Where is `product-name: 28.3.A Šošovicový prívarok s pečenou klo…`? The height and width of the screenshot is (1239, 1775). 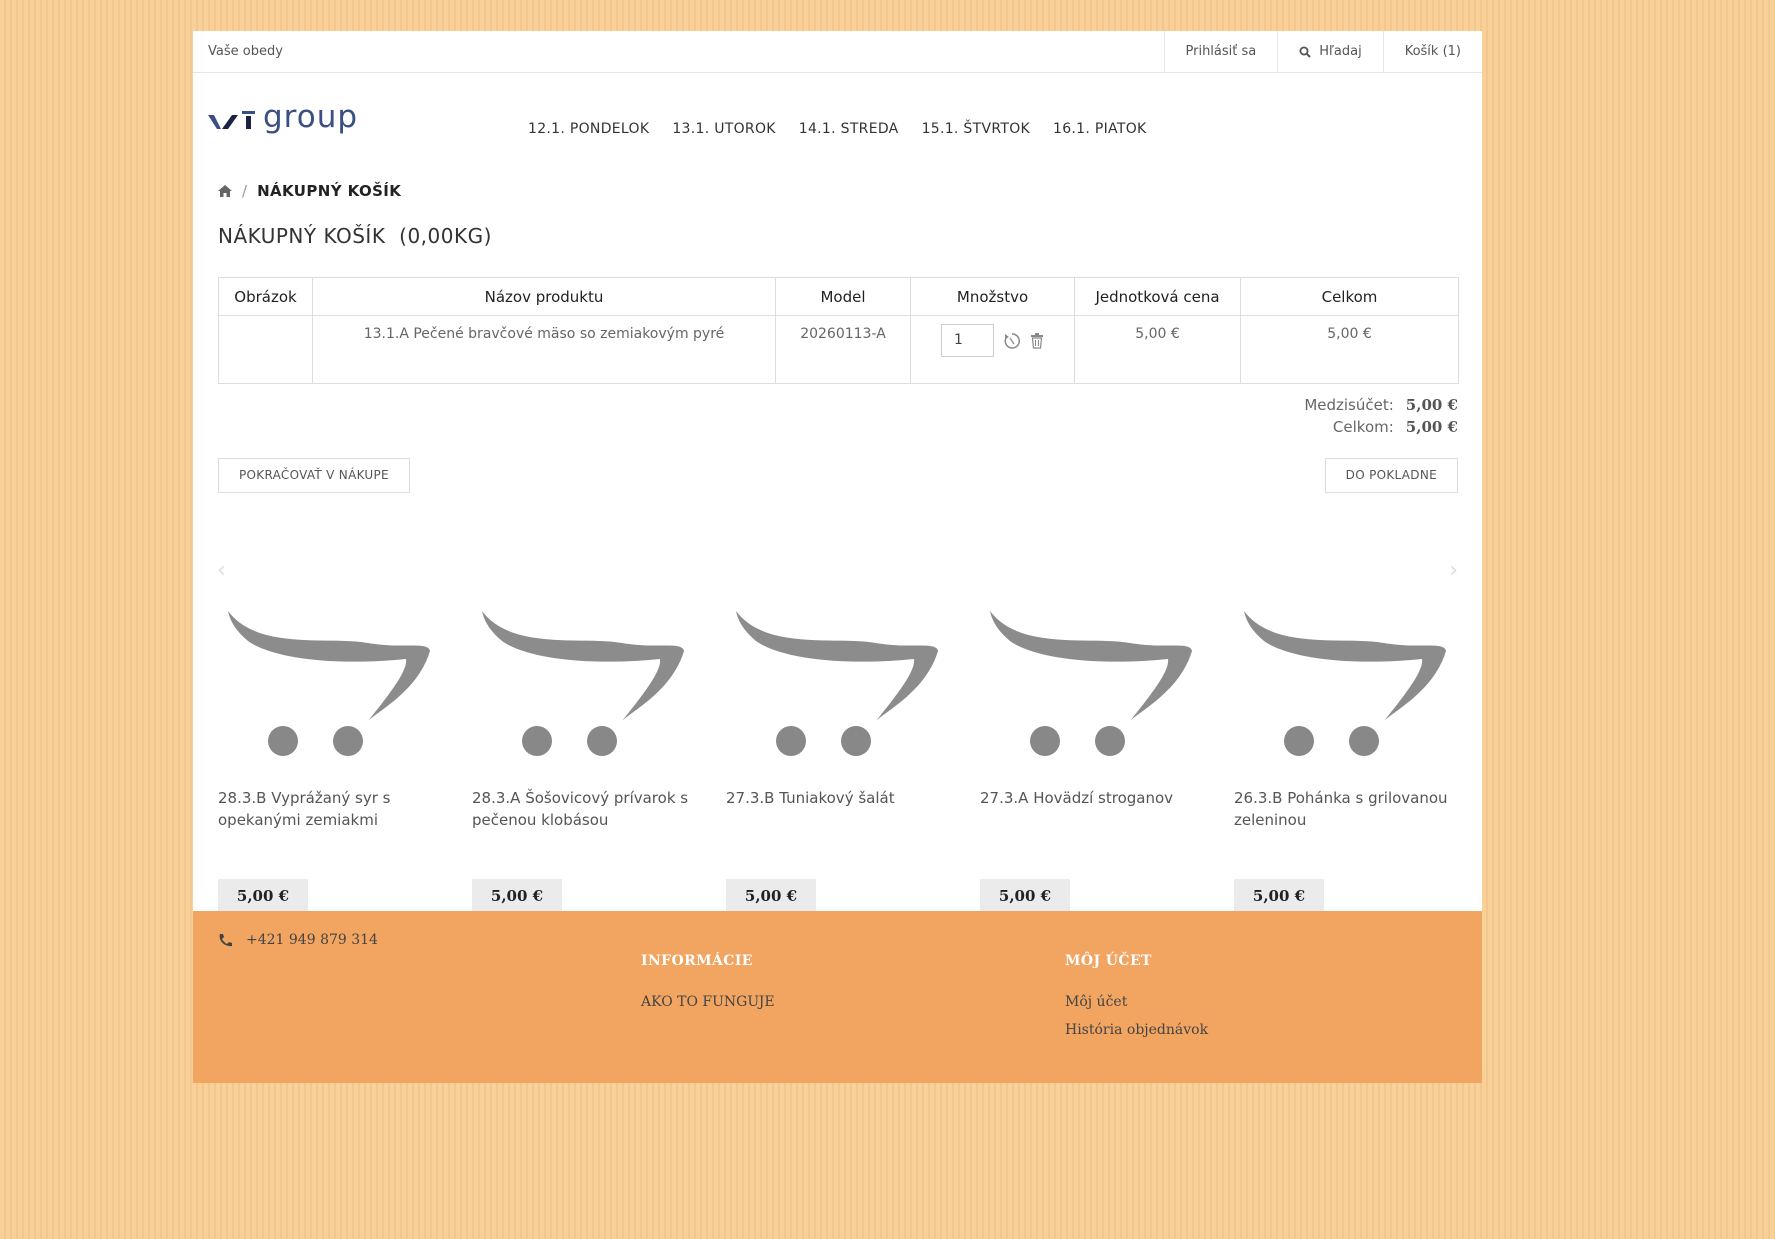
product-name: 28.3.A Šošovicový prívarok s pečenou klo… is located at coordinates (582, 809).